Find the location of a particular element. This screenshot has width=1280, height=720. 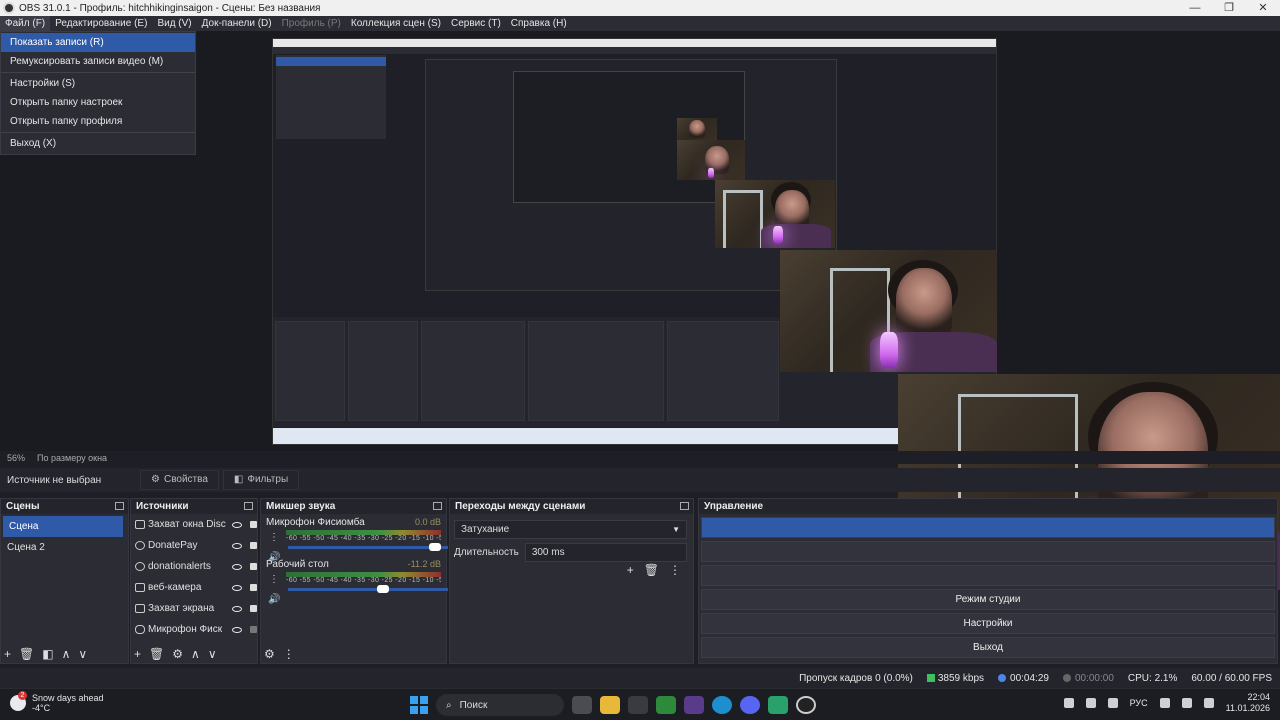

start-streaming-button is located at coordinates (988, 527).